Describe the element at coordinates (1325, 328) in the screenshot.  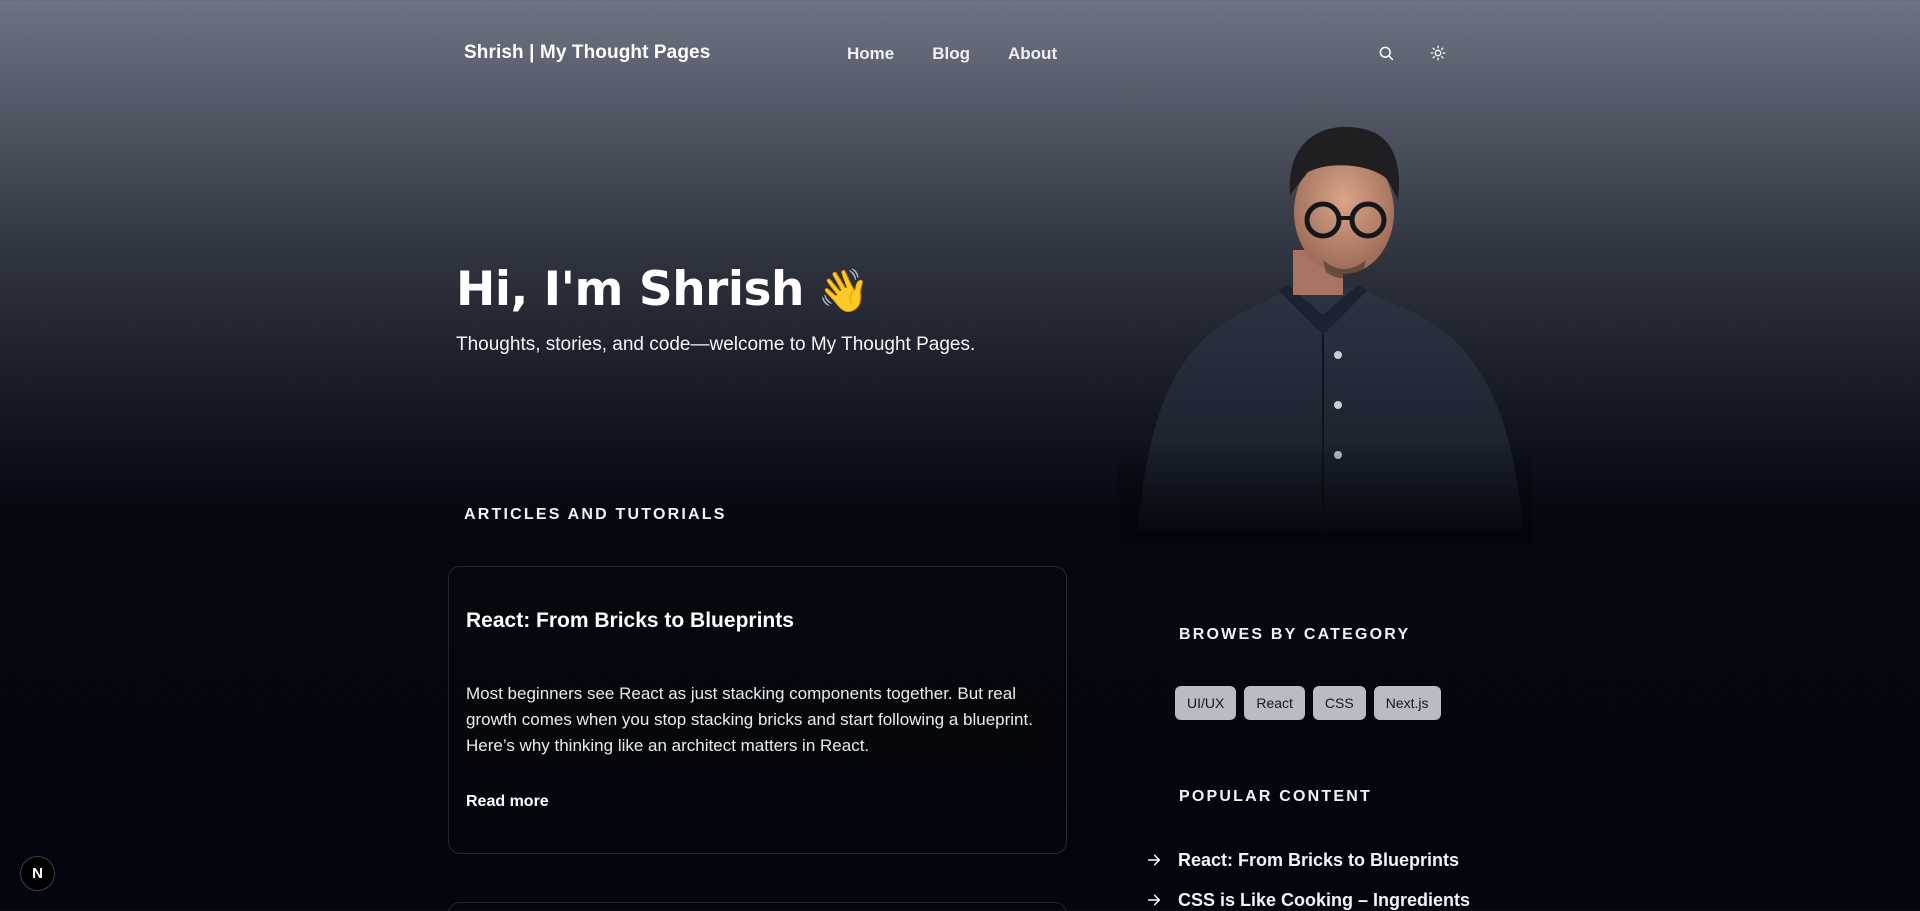
I see `avatar-illustration` at that location.